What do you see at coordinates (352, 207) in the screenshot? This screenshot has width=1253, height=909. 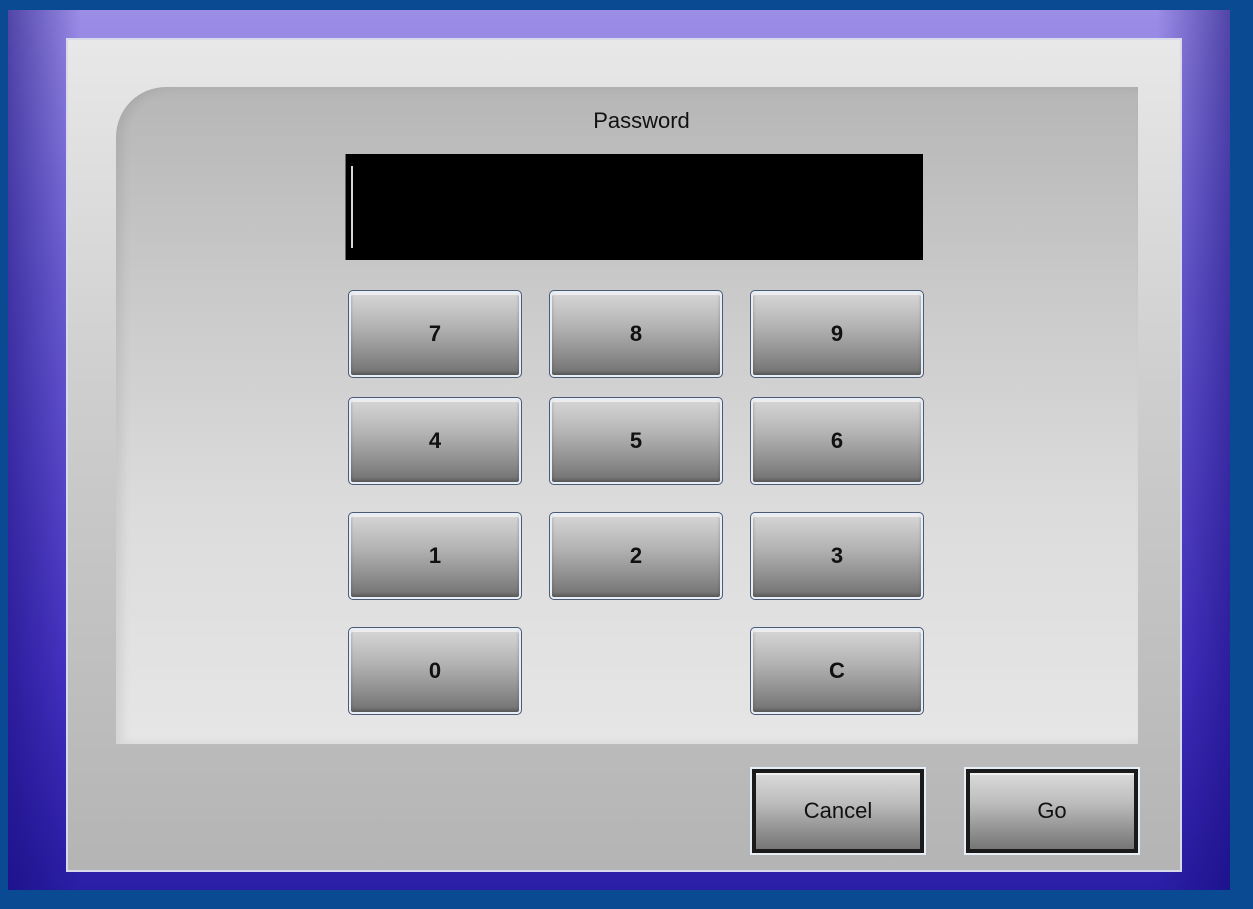 I see `text-caret` at bounding box center [352, 207].